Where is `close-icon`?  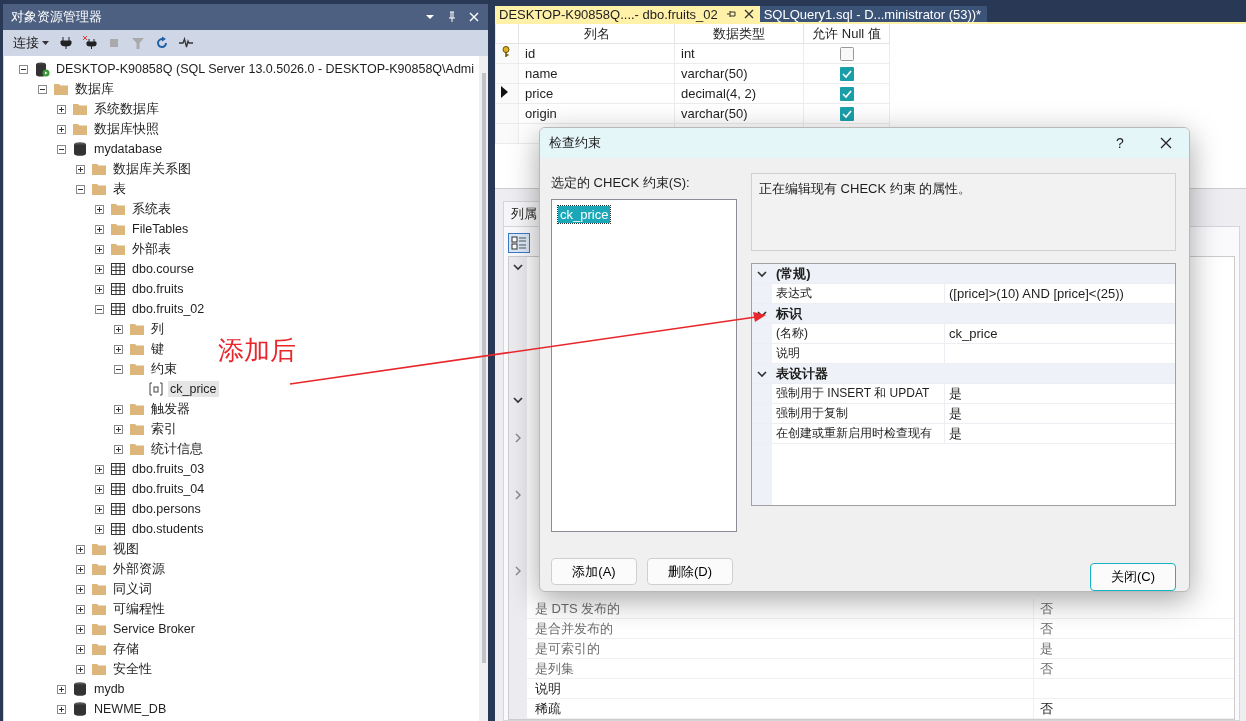 close-icon is located at coordinates (748, 14).